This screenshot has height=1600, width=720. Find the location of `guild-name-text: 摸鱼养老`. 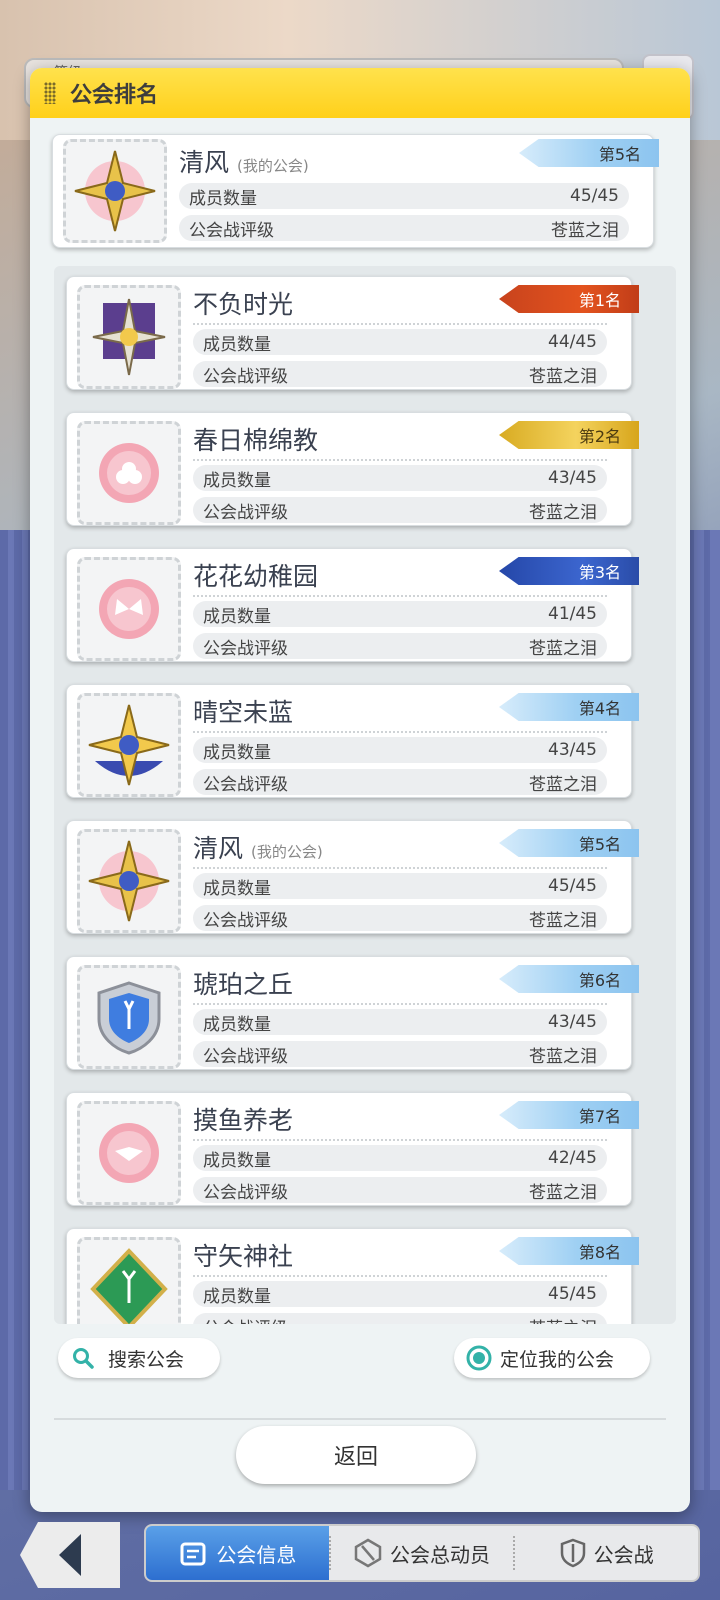

guild-name-text: 摸鱼养老 is located at coordinates (243, 1120).